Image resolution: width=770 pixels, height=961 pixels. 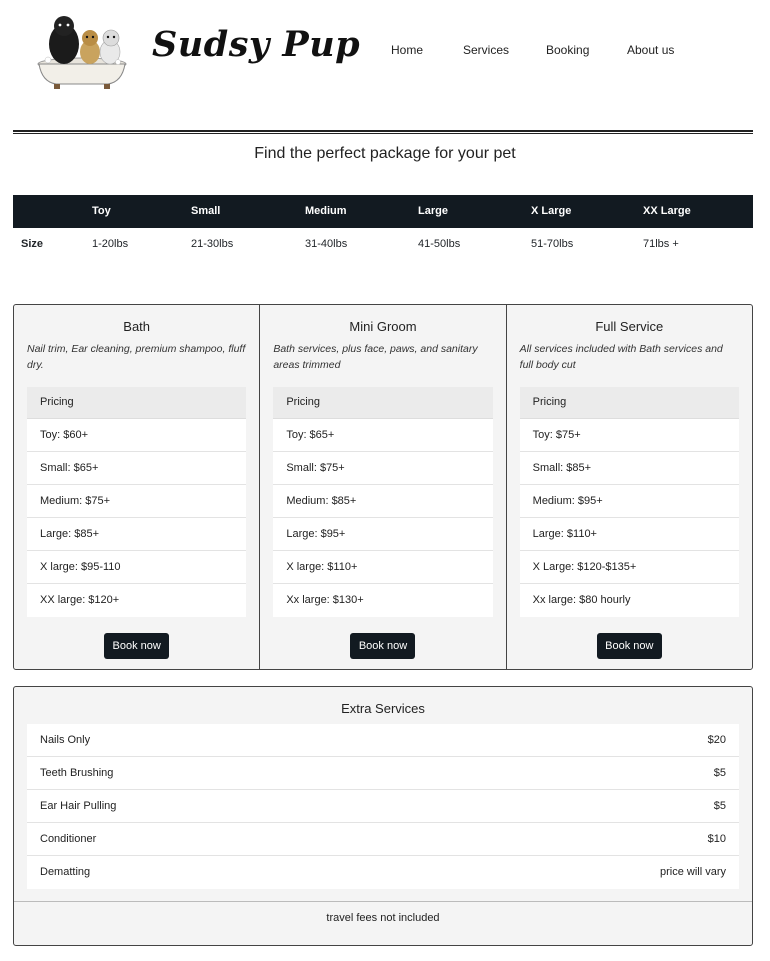 I want to click on size-col-medium: Medium, so click(x=326, y=211).